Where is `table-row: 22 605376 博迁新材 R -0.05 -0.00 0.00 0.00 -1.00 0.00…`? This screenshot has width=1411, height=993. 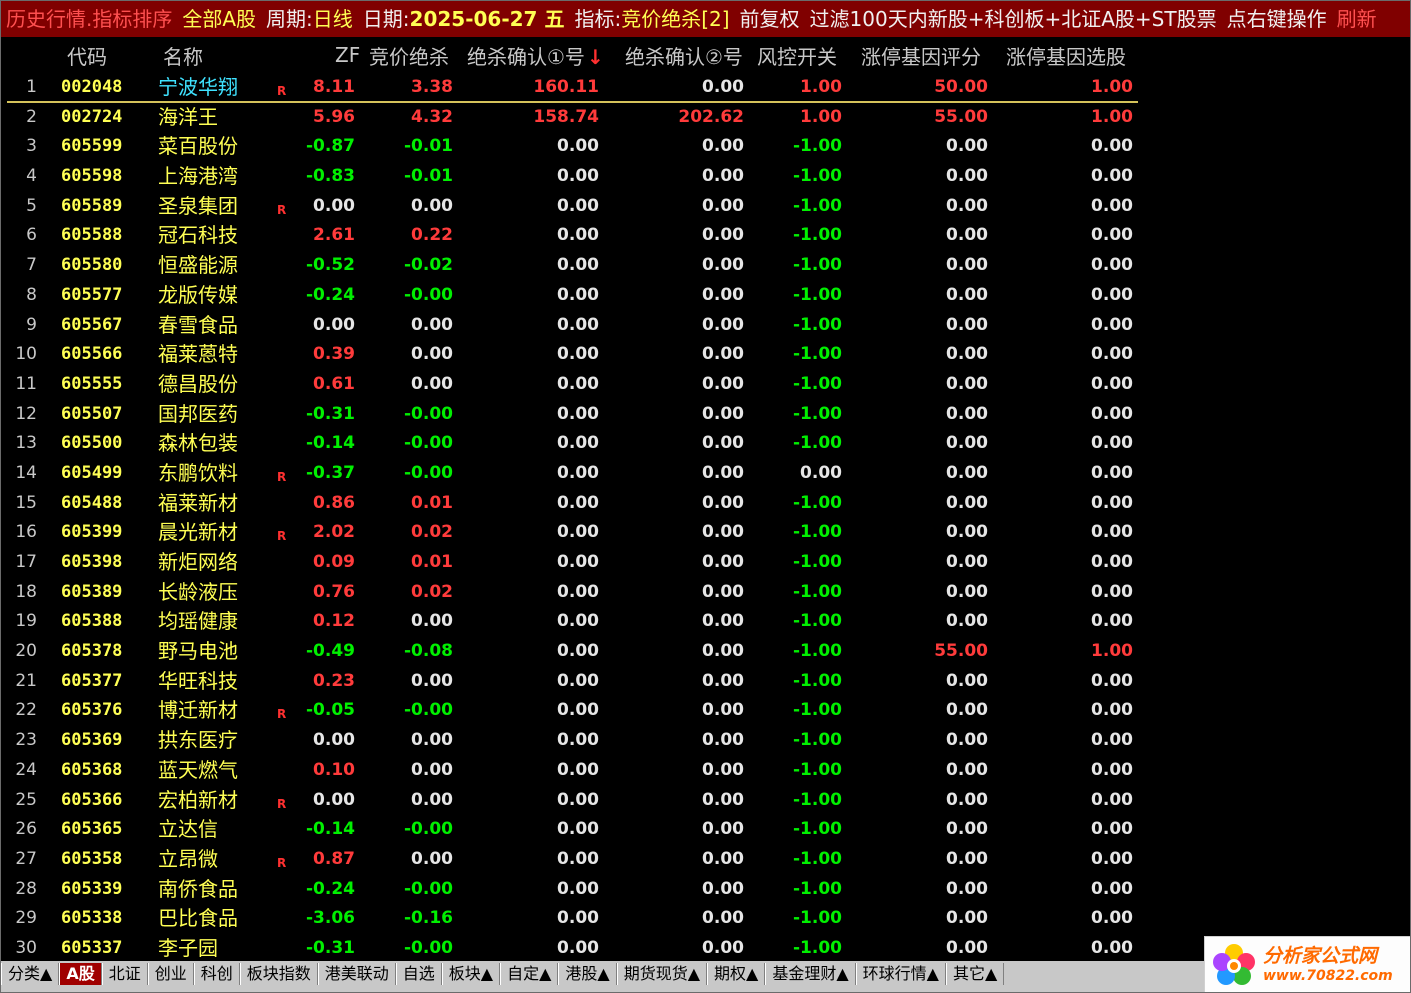
table-row: 22 605376 博迁新材 R -0.05 -0.00 0.00 0.00 -1.00 0.00… is located at coordinates (705, 711).